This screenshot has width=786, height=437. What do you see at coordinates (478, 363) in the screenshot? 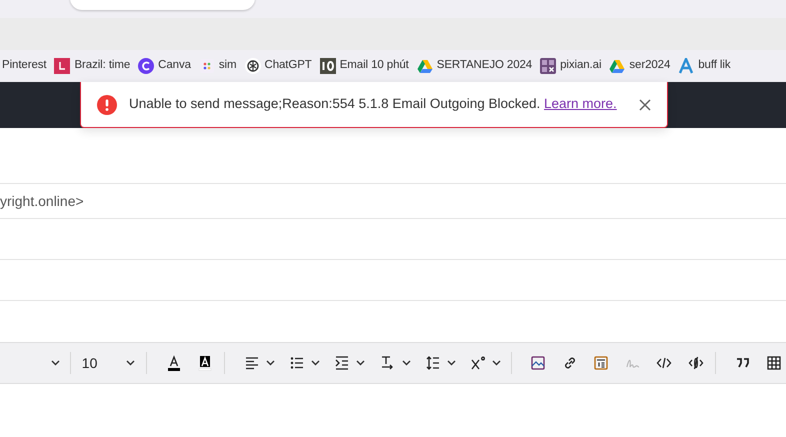
I see `superscript-icon` at bounding box center [478, 363].